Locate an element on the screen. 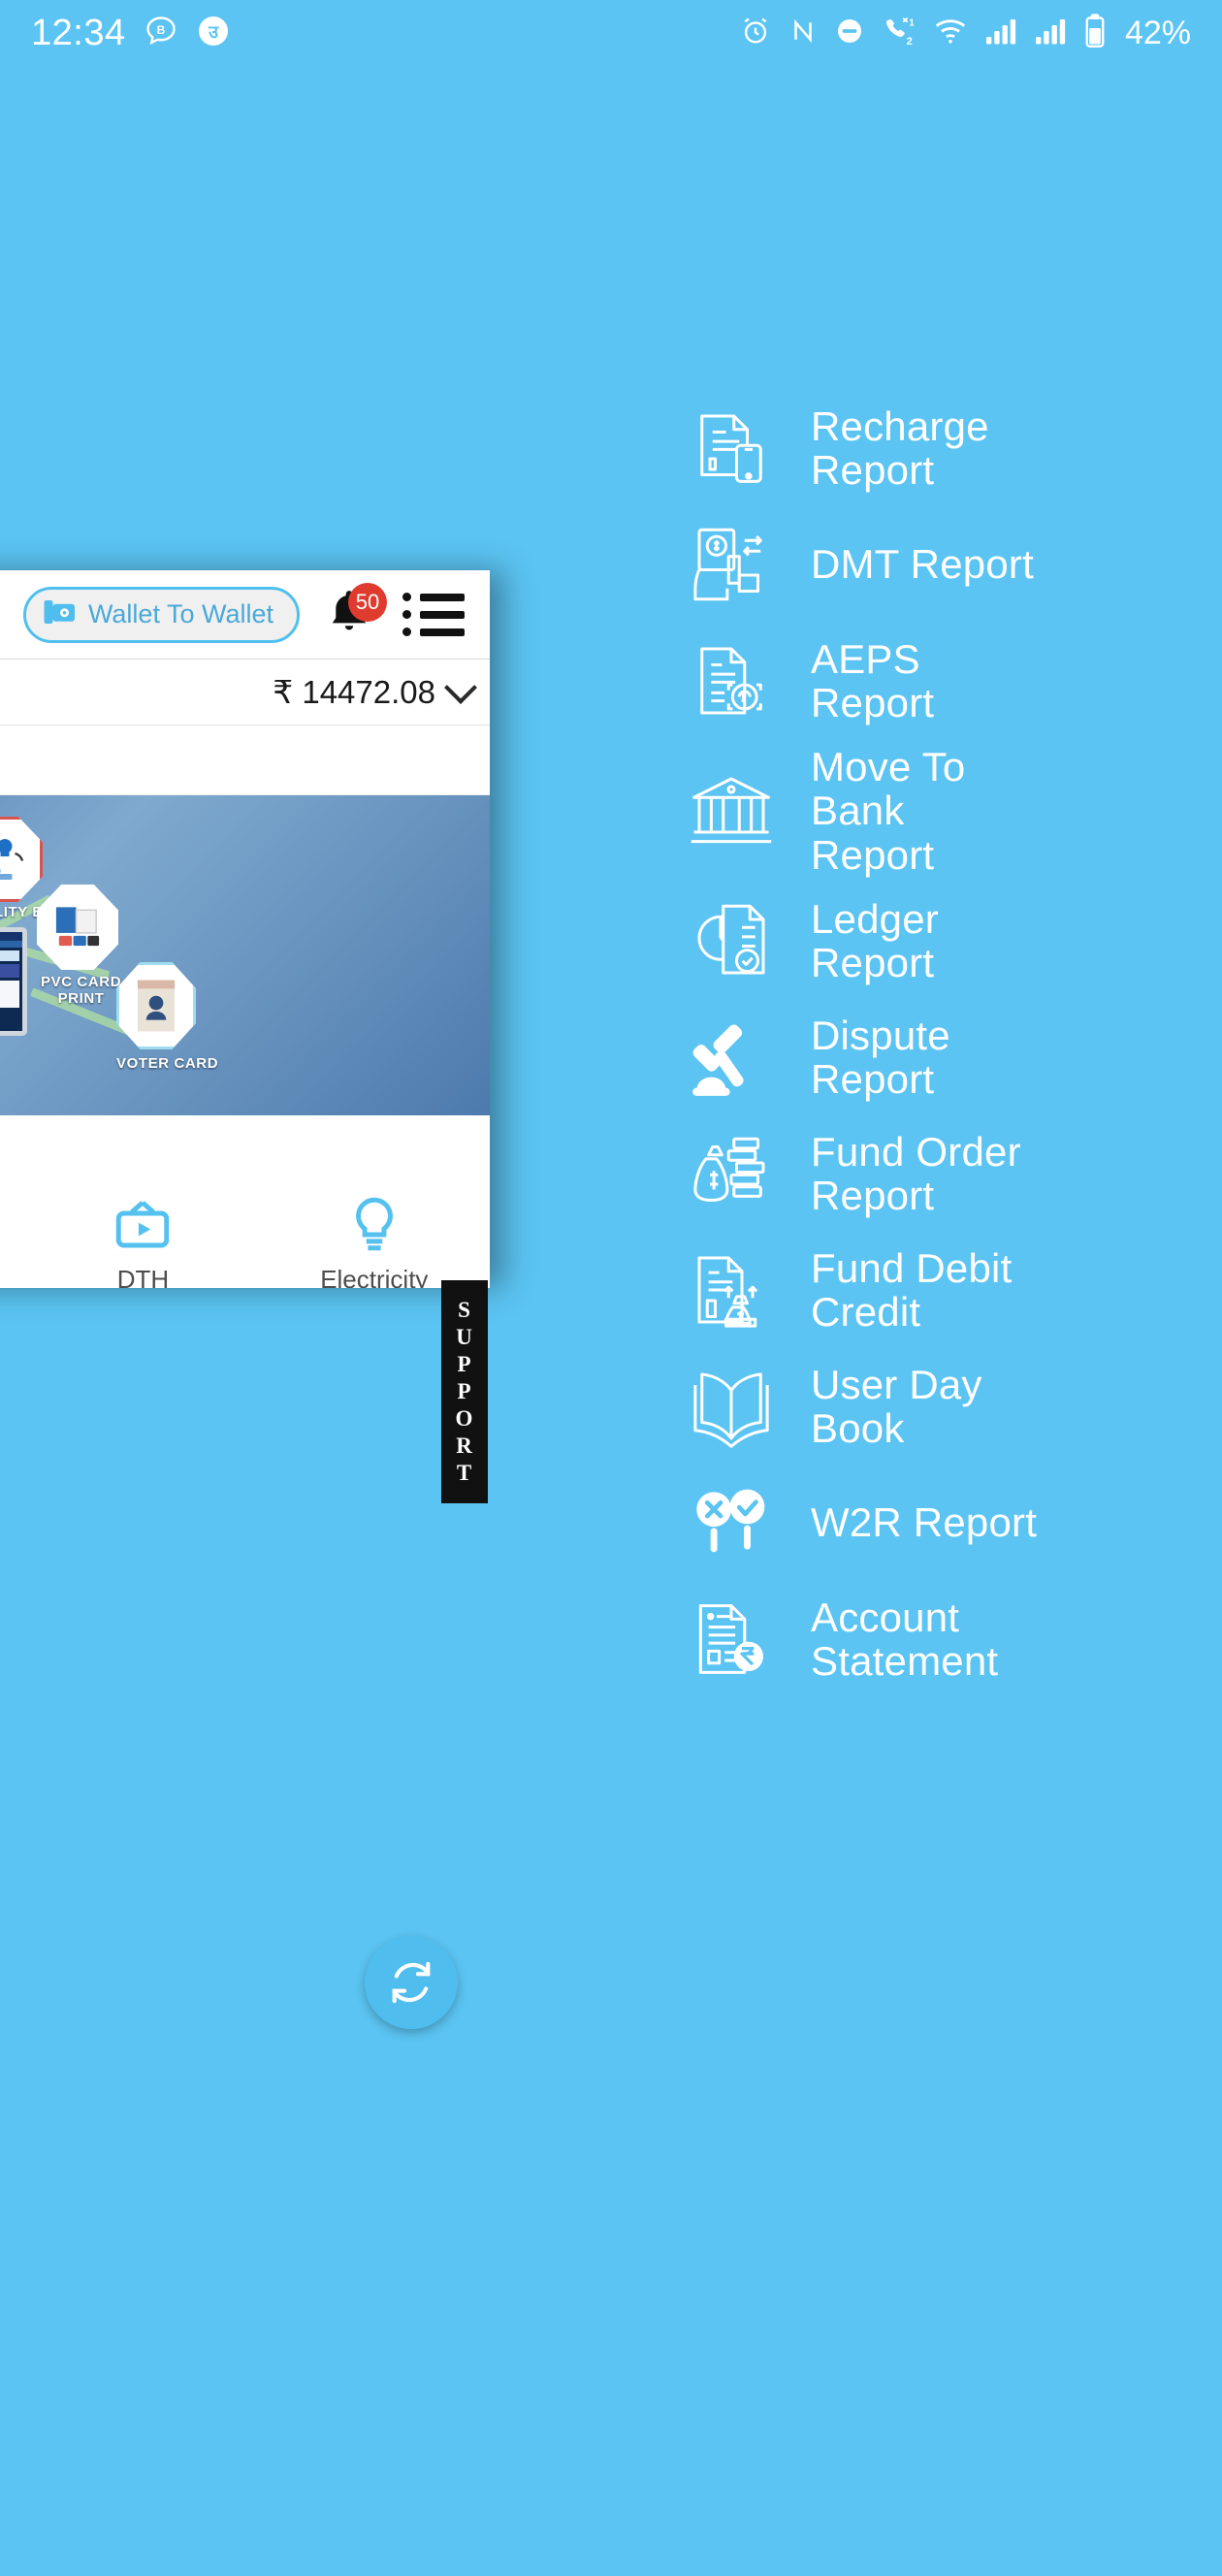  bell-icon is located at coordinates (349, 616).